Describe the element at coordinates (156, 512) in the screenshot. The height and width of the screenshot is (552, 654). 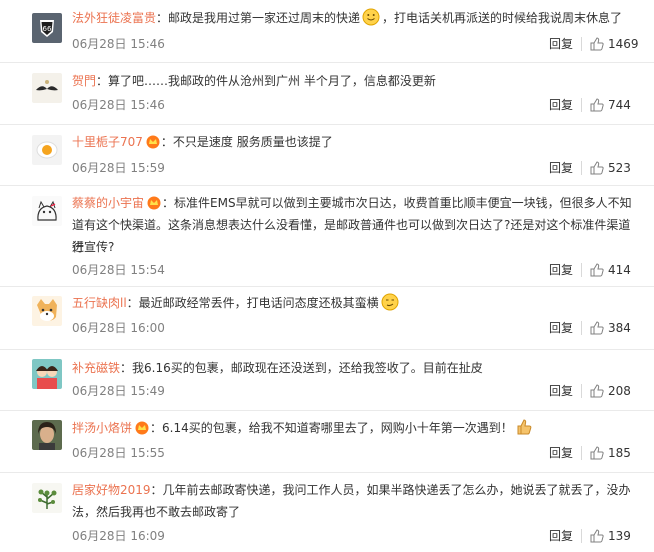
I see `comment-text-line2: 法，然后我再也不敢去邮政寄了` at that location.